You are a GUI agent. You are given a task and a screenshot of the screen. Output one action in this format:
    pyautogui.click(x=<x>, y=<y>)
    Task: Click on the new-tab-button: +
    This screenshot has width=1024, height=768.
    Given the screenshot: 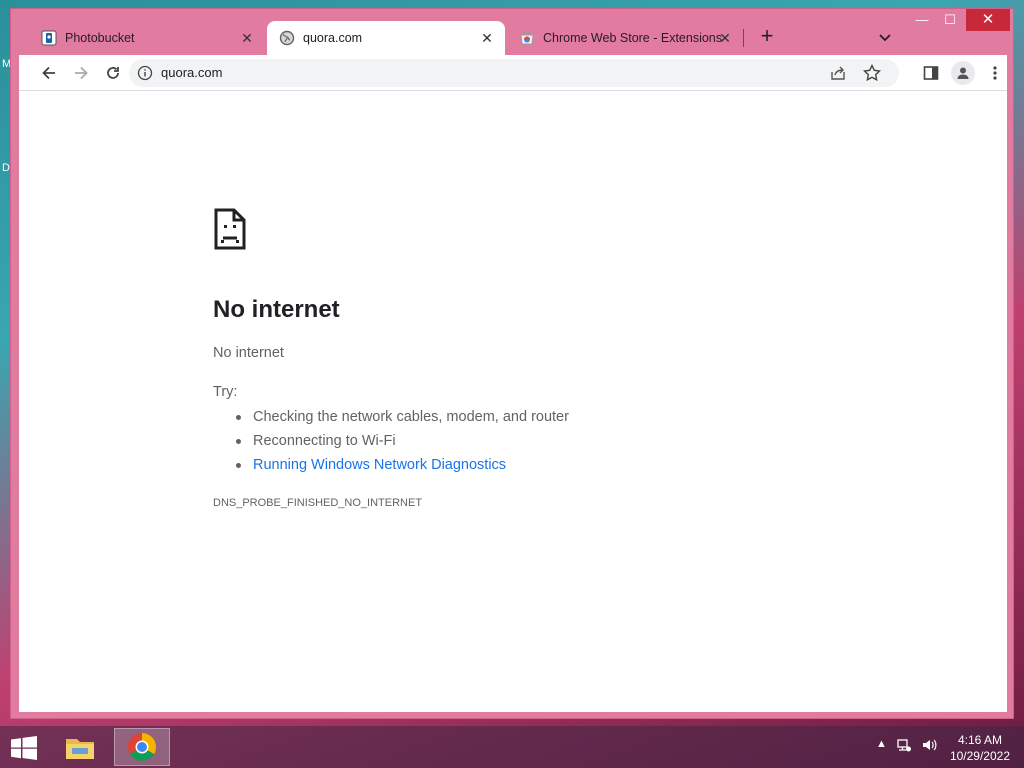 What is the action you would take?
    pyautogui.click(x=767, y=37)
    